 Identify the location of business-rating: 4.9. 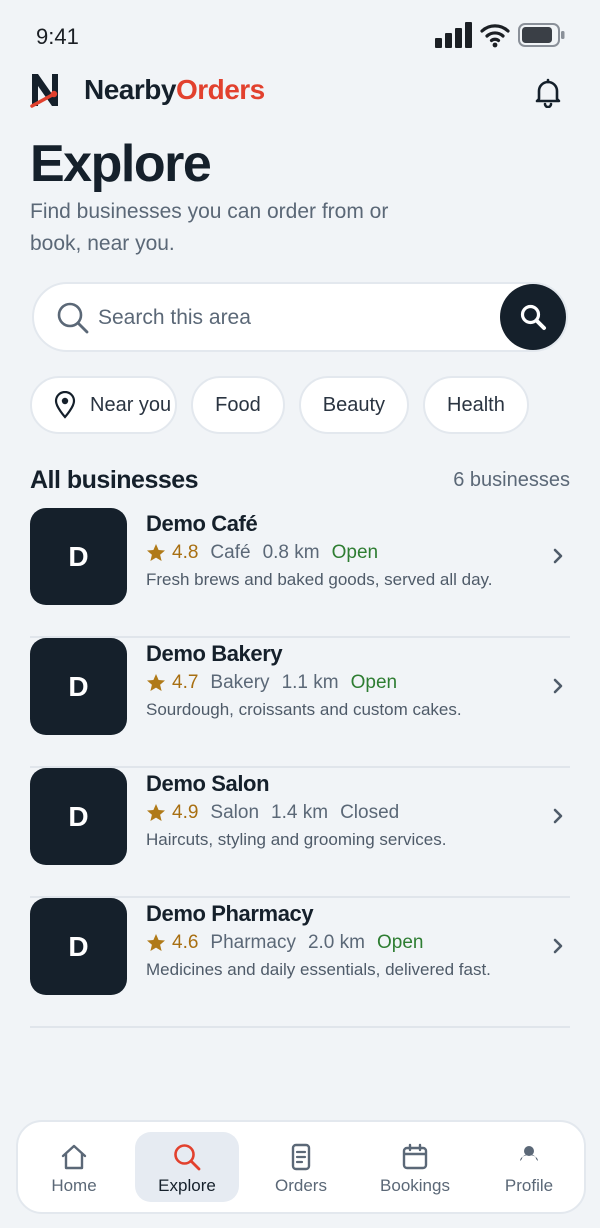
(185, 812).